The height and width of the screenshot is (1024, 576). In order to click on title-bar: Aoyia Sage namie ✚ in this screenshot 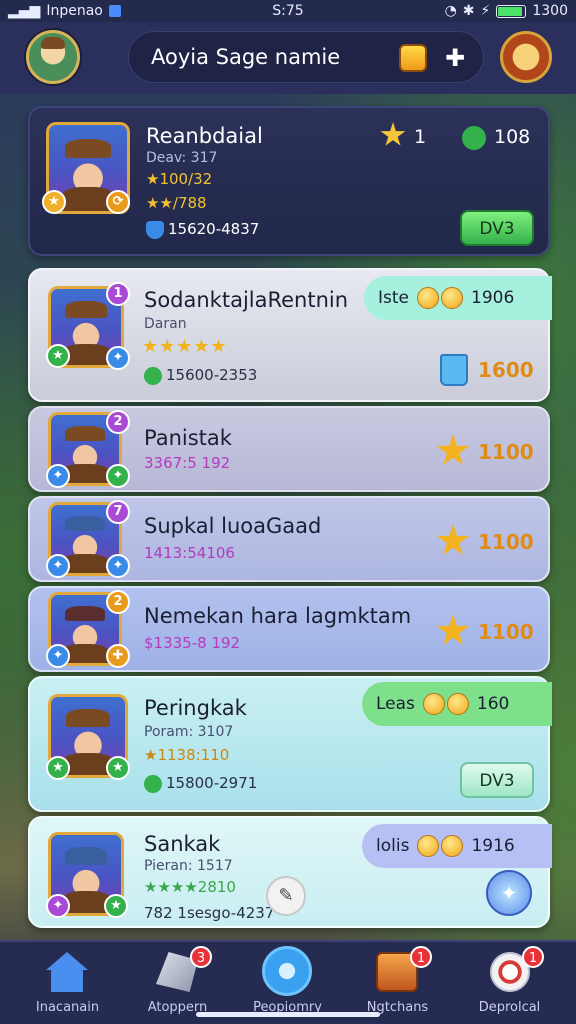, I will do `click(306, 57)`.